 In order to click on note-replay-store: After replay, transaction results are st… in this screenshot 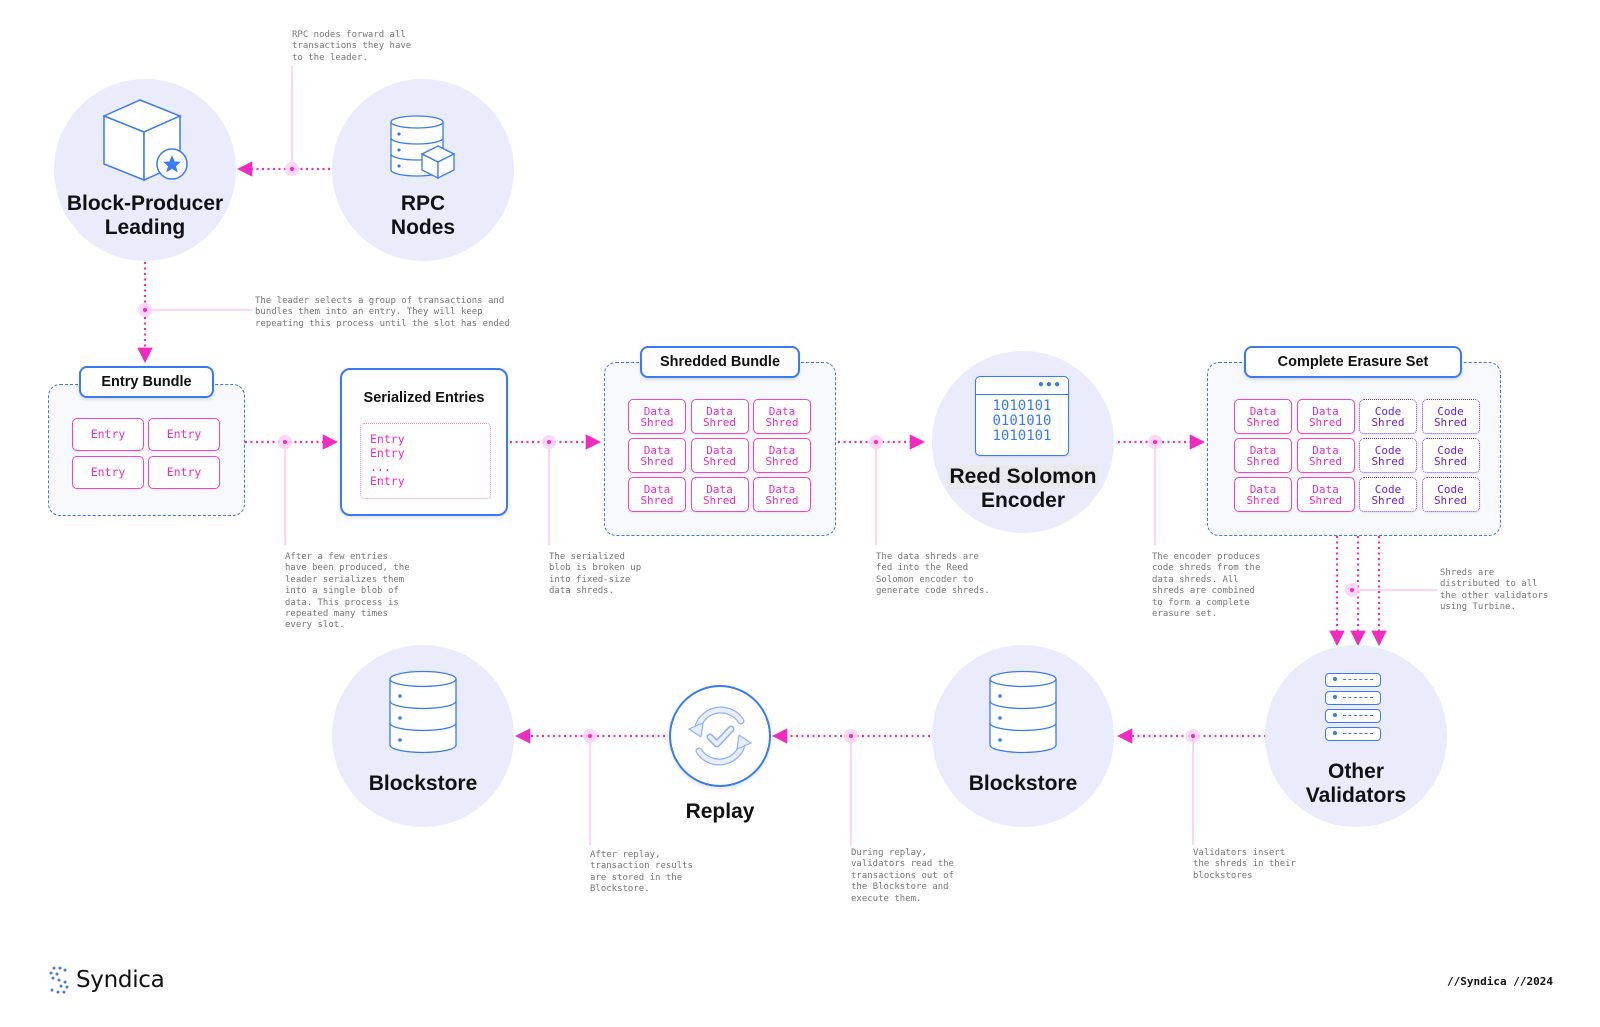, I will do `click(641, 872)`.